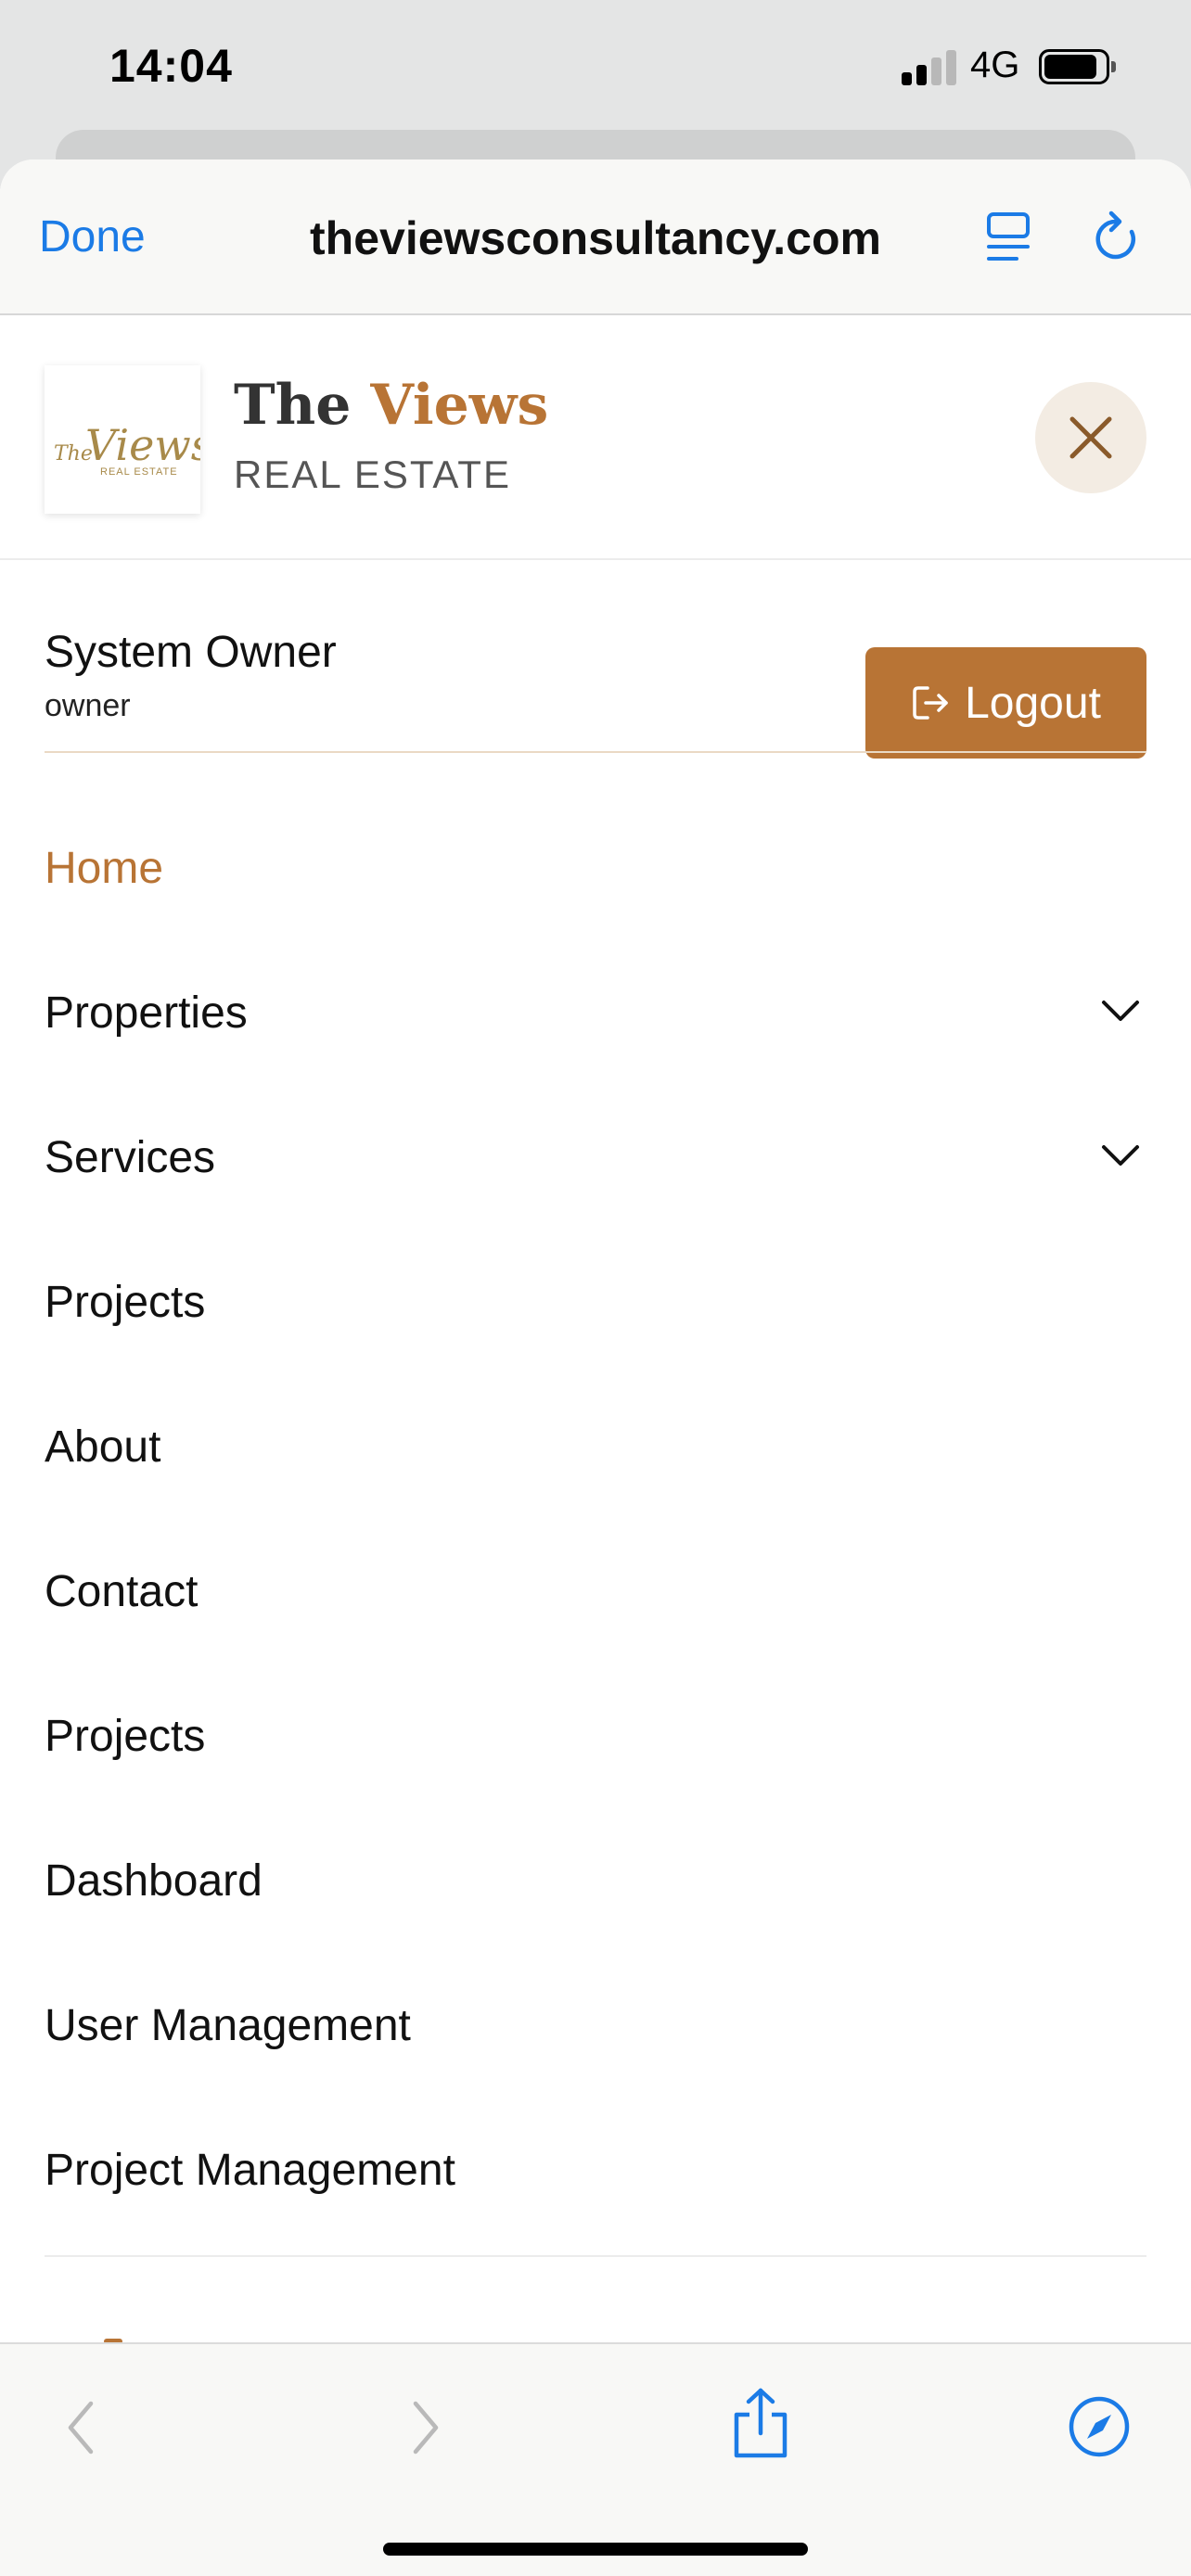 This screenshot has width=1191, height=2576. What do you see at coordinates (1008, 237) in the screenshot?
I see `reader-view-icon` at bounding box center [1008, 237].